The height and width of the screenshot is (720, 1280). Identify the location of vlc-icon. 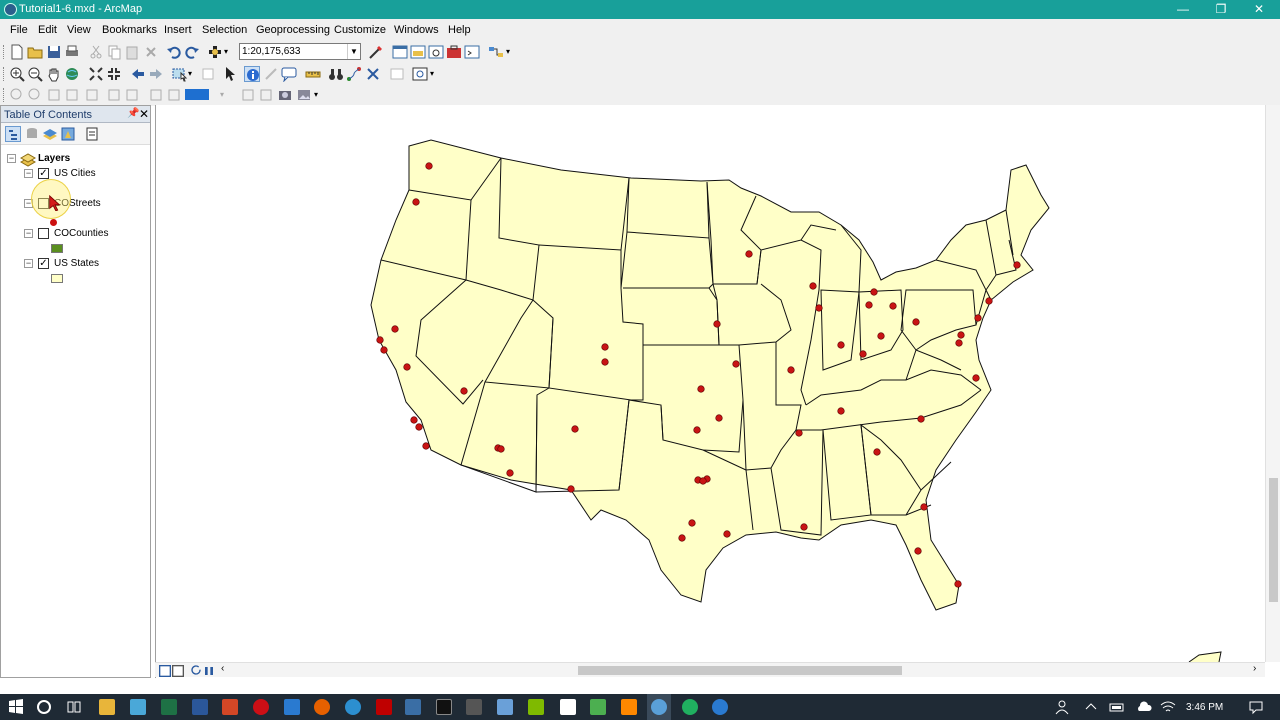
(629, 707).